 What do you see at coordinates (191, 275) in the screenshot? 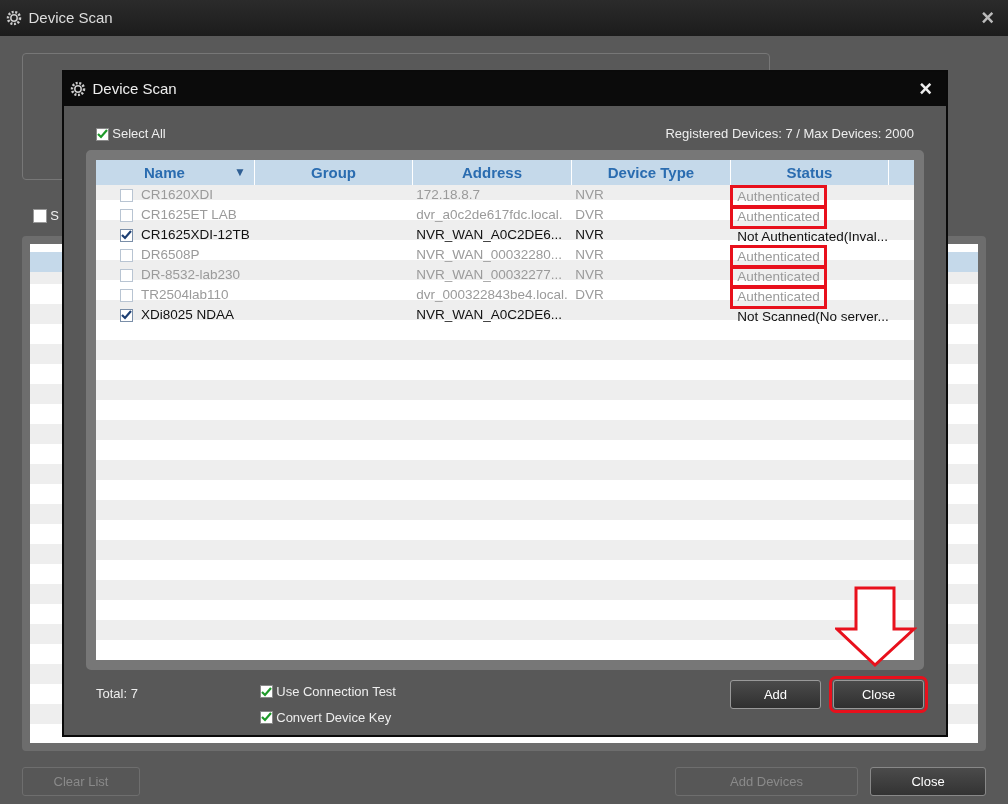
I see `table-cell-text: DR-8532-lab230` at bounding box center [191, 275].